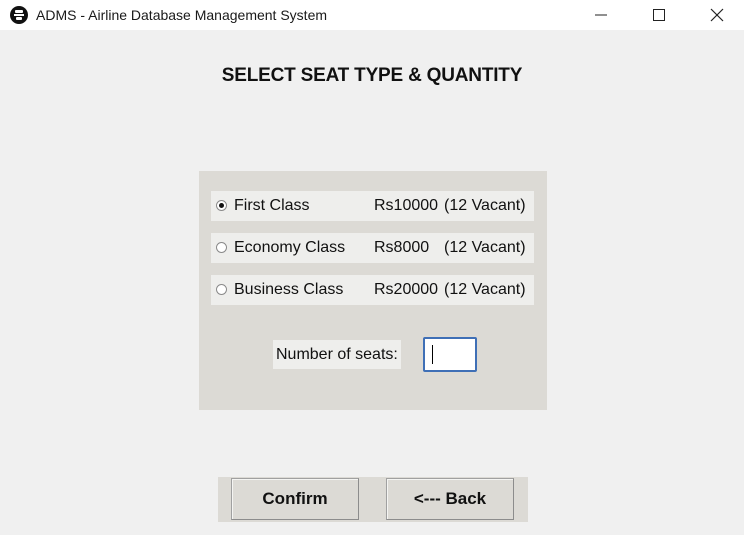 Image resolution: width=744 pixels, height=535 pixels. I want to click on seat-price: Rs10000, so click(406, 205).